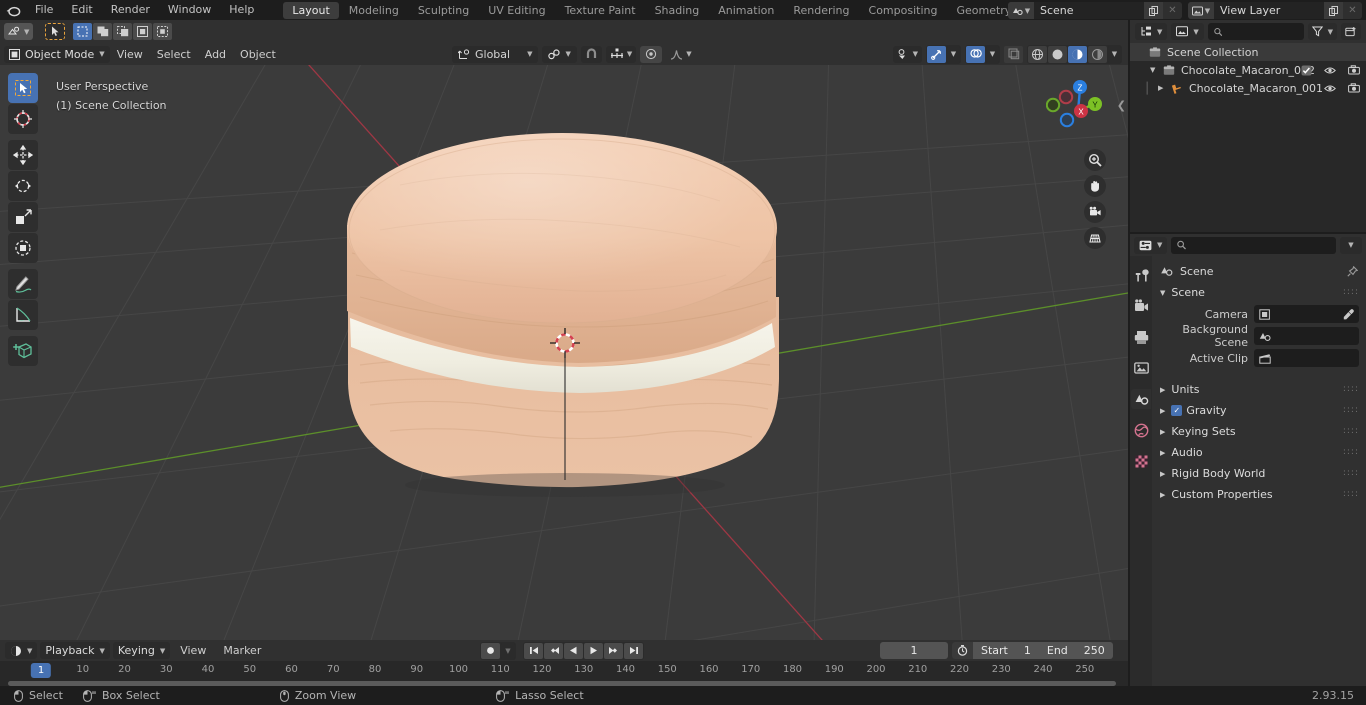 The image size is (1366, 705). I want to click on pin-icon, so click(1352, 271).